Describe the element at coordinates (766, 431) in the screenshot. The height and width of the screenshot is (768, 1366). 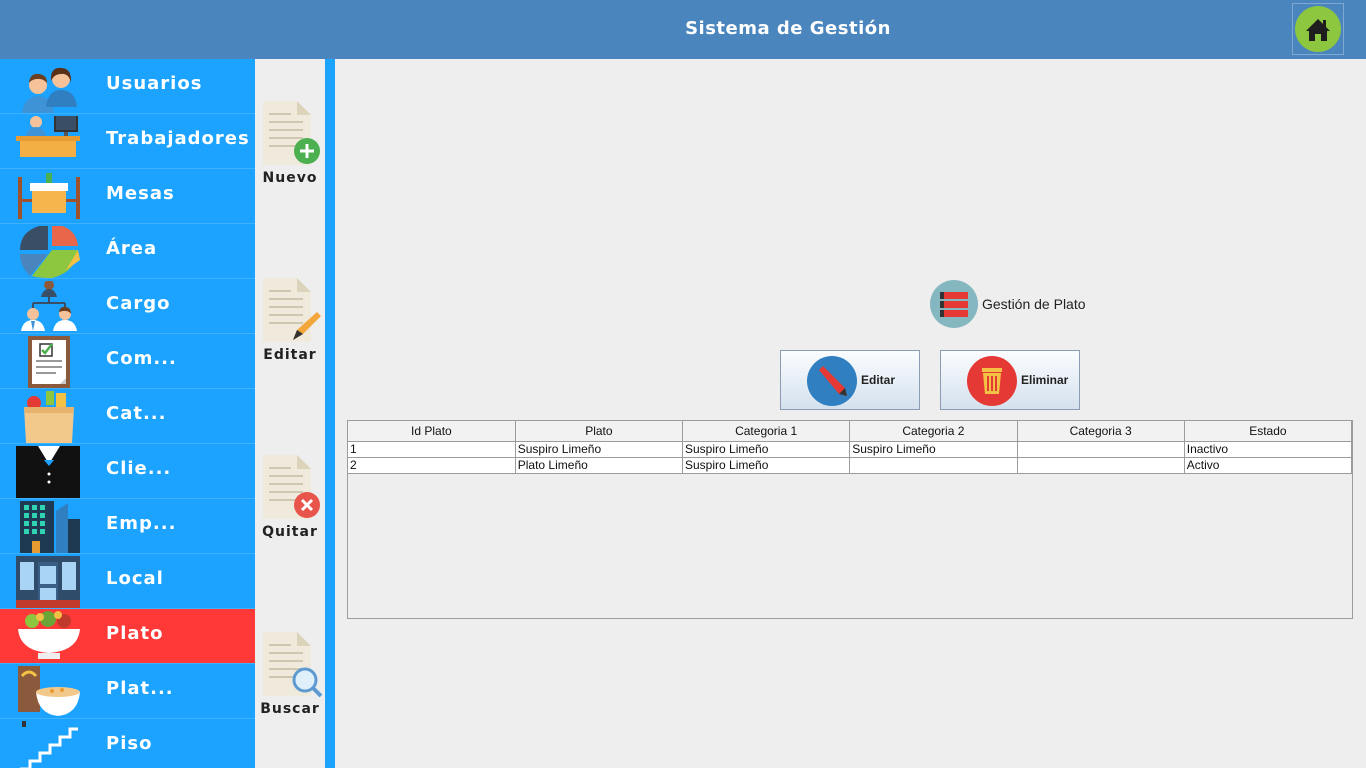
I see `column-header: Categoria 1` at that location.